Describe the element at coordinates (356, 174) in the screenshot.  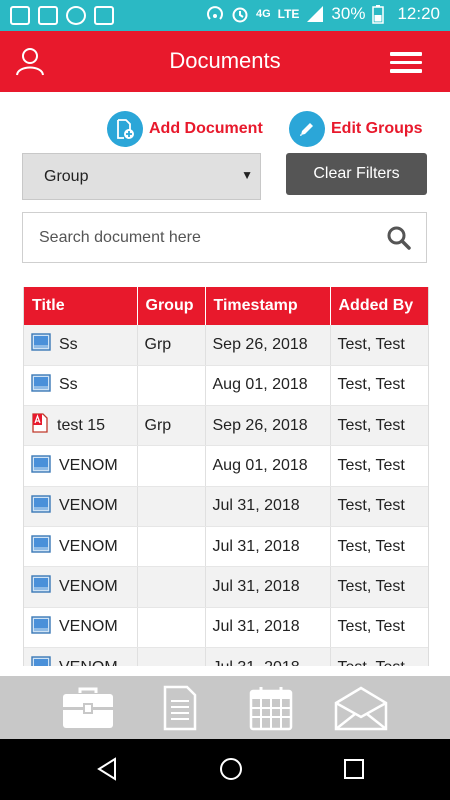
I see `clear-filters-button: Clear Filters` at that location.